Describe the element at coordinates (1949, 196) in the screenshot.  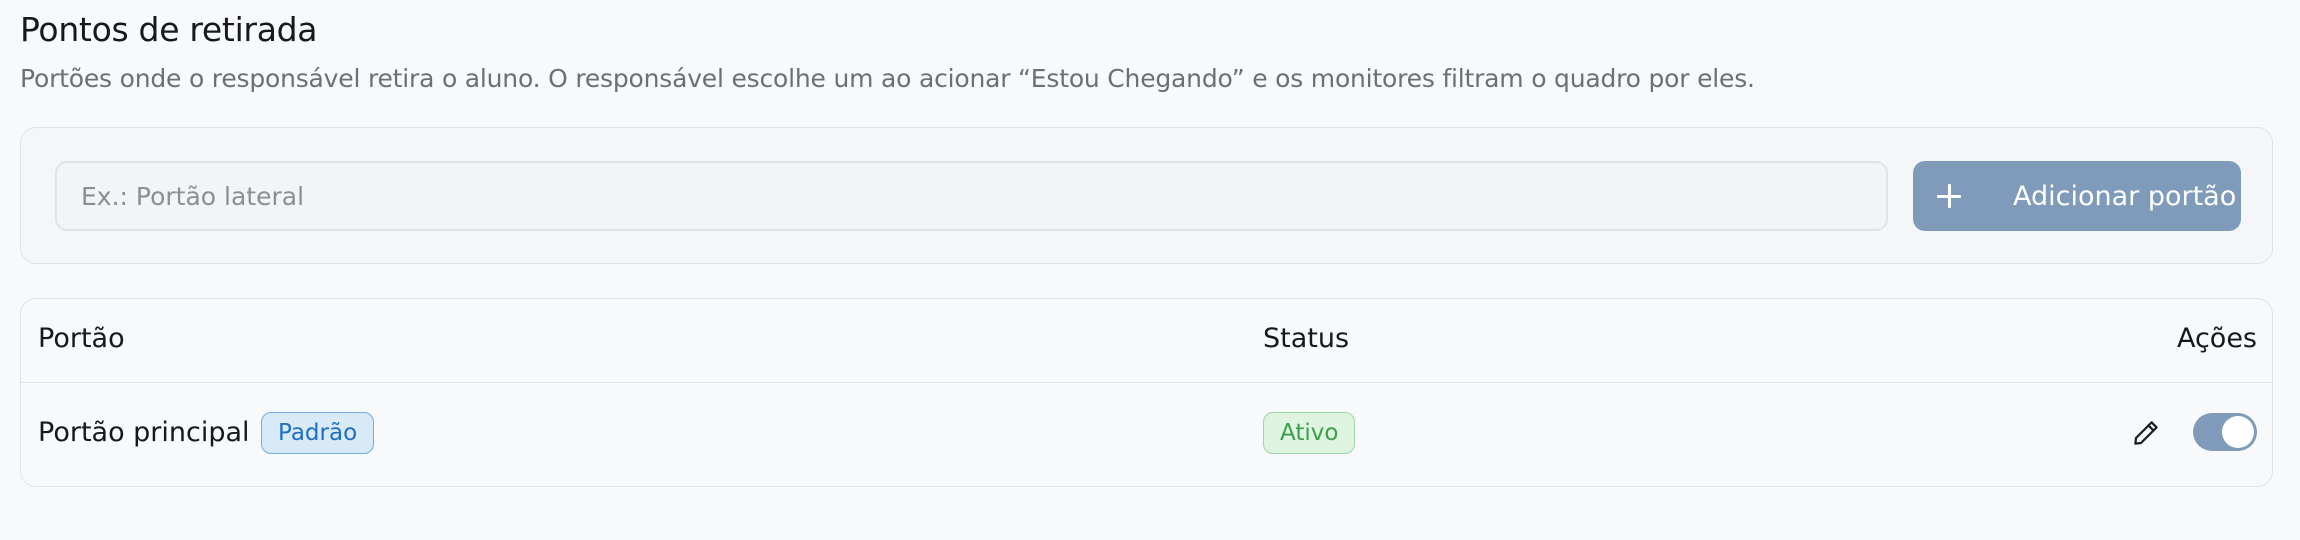
I see `plus-icon` at that location.